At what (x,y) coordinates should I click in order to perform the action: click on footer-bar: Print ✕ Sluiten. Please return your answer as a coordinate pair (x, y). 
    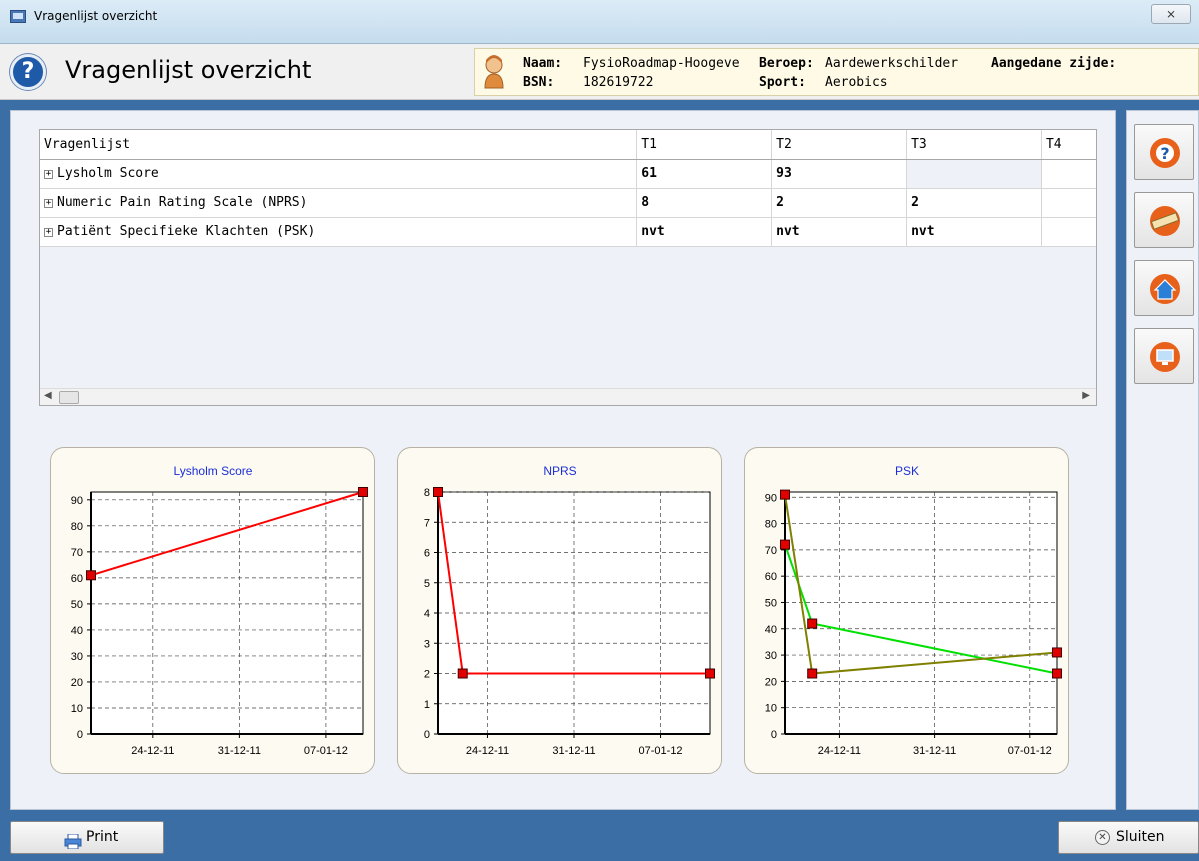
    Looking at the image, I should click on (599, 836).